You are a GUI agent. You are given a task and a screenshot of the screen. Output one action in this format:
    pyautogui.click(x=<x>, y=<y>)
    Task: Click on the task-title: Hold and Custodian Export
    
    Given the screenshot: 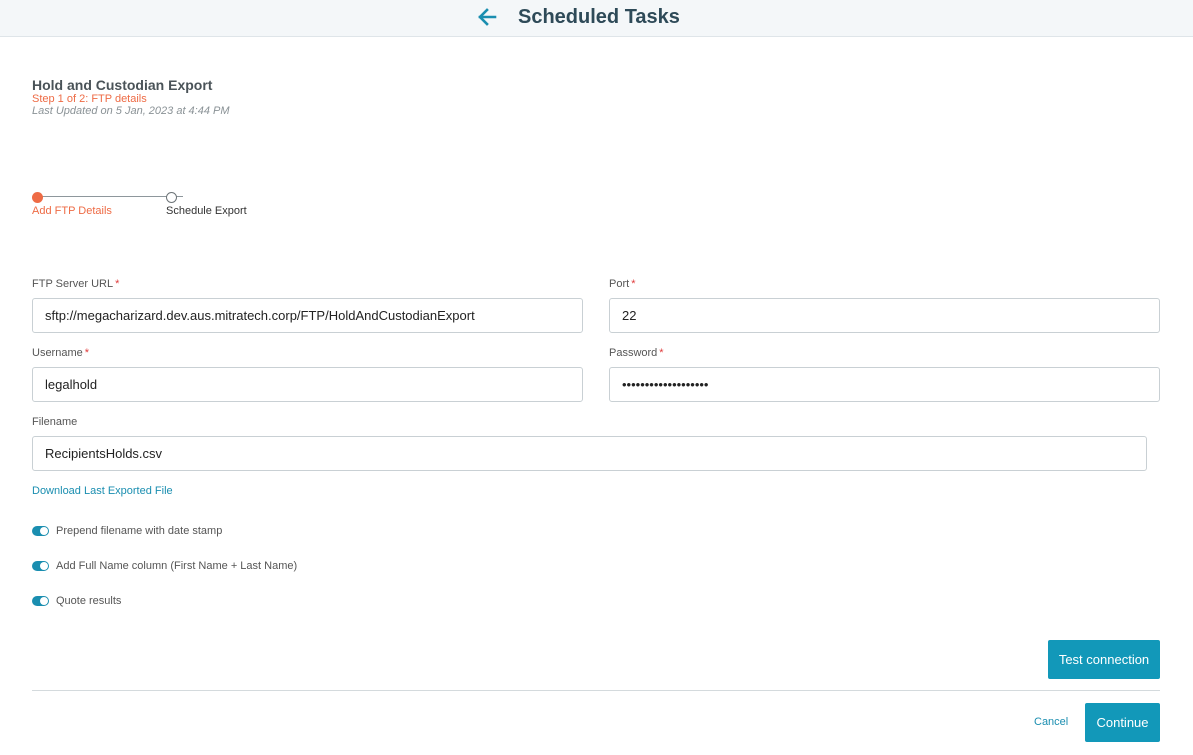 What is the action you would take?
    pyautogui.click(x=122, y=85)
    